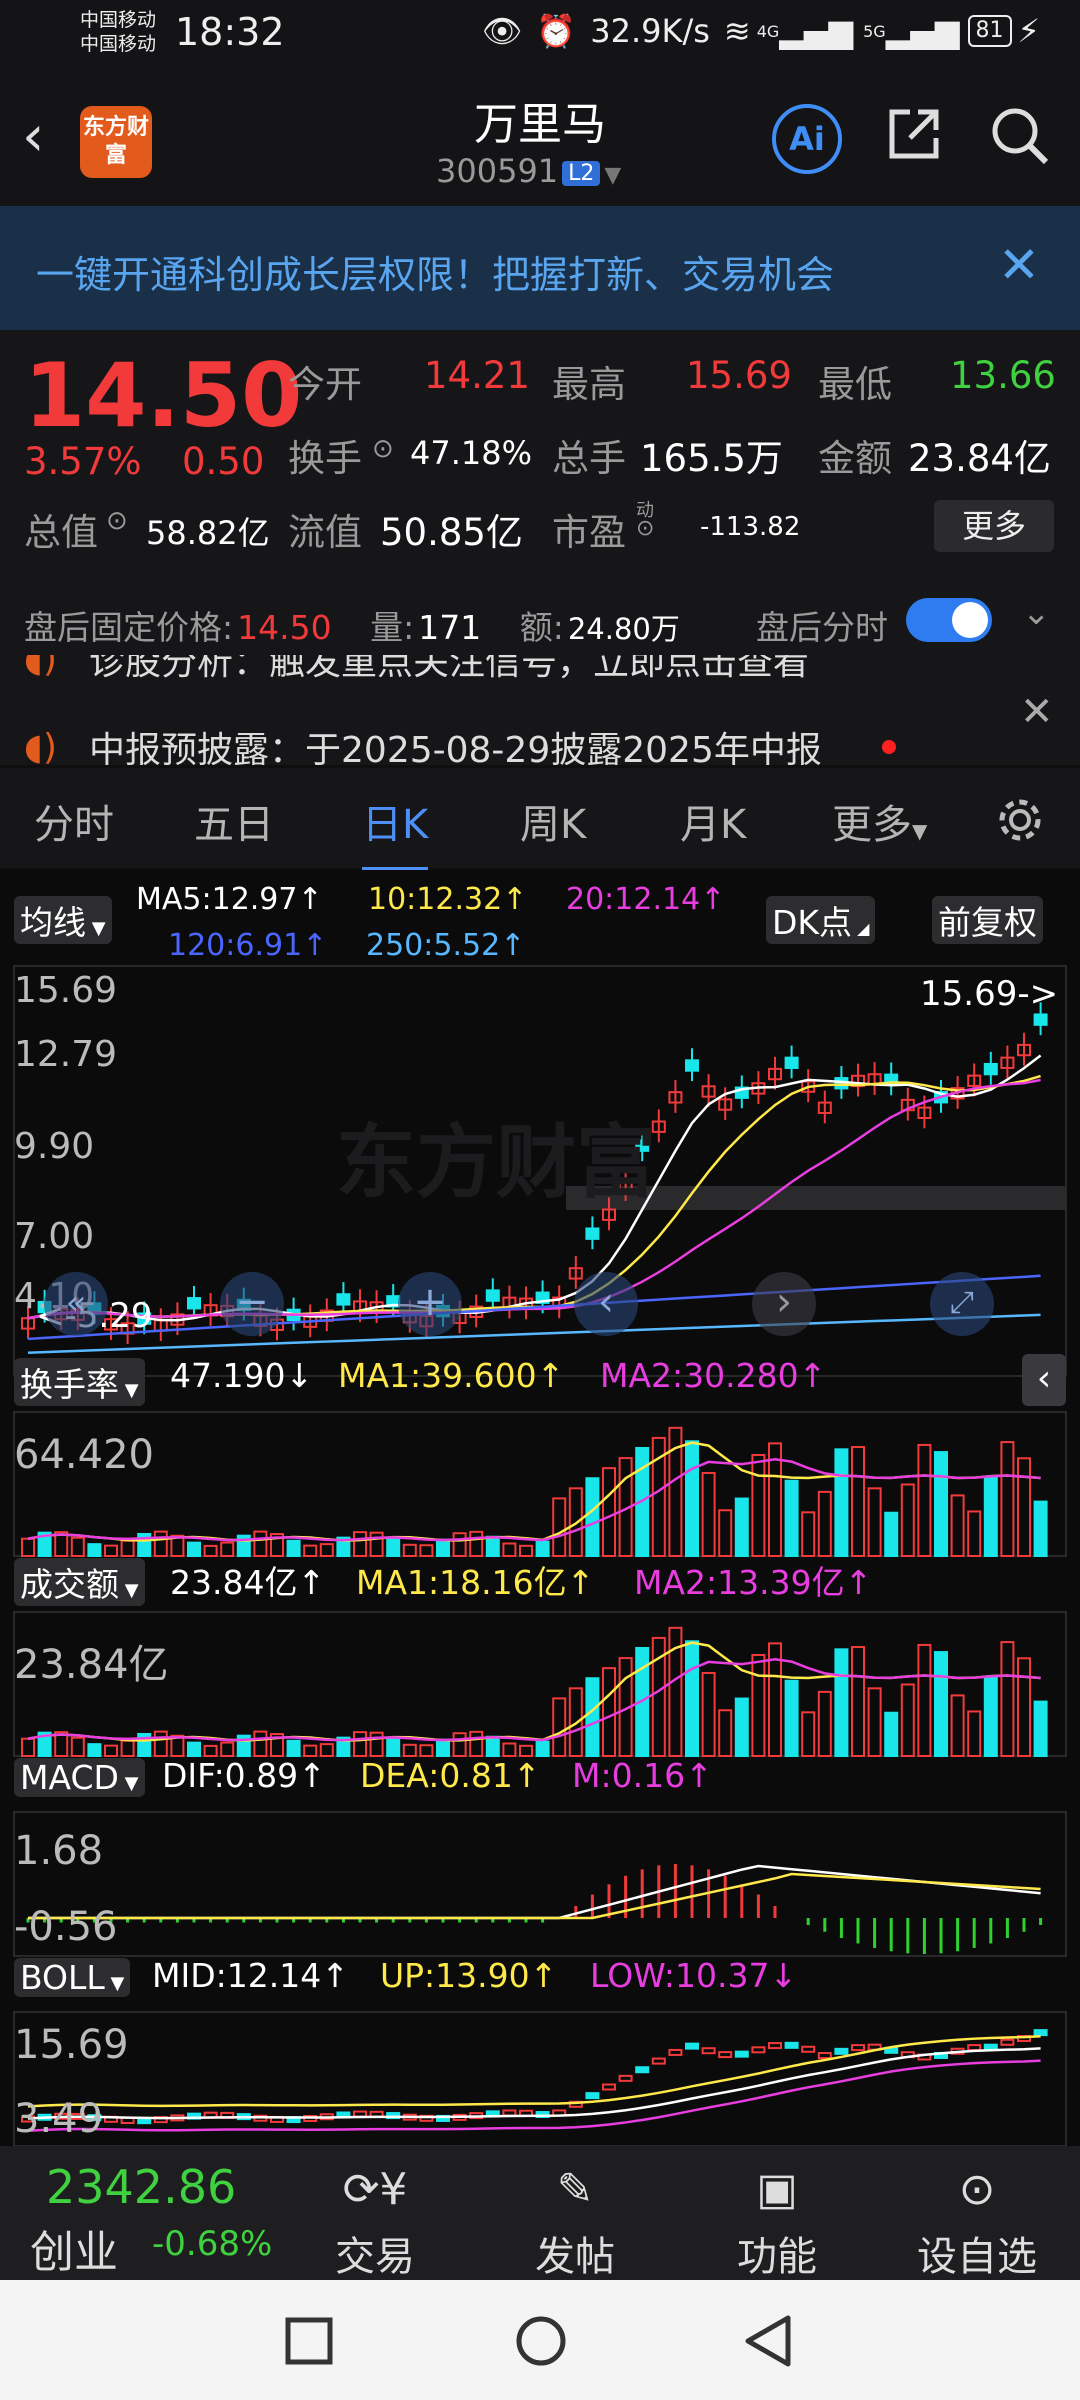 The image size is (1080, 2400). What do you see at coordinates (69, 1584) in the screenshot?
I see `amount-selector-label: 成交额` at bounding box center [69, 1584].